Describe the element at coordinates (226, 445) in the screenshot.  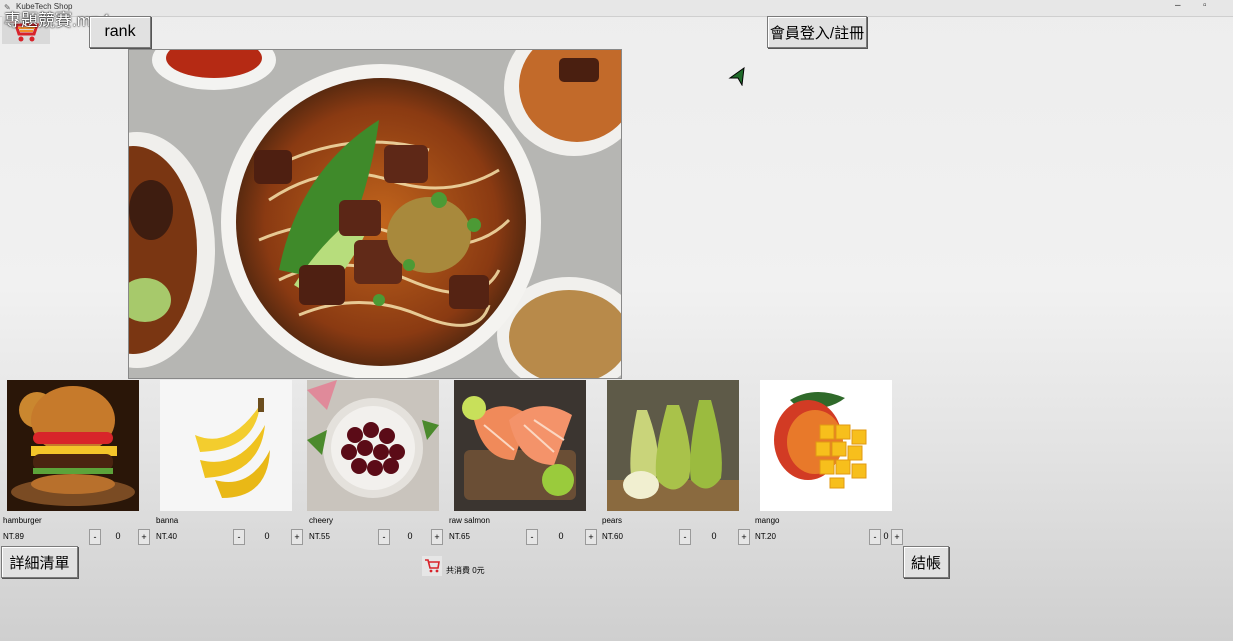
I see `product-image-banana` at that location.